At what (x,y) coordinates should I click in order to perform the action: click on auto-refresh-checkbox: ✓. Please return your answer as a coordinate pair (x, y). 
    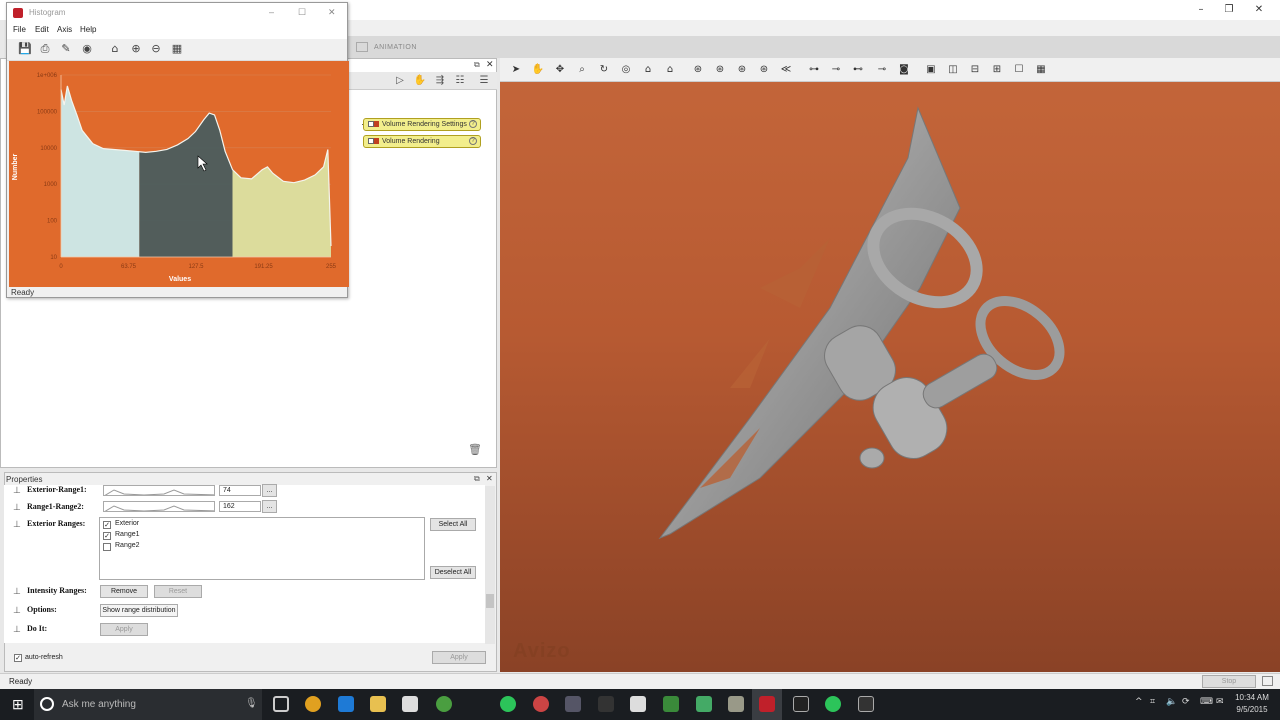
    Looking at the image, I should click on (18, 658).